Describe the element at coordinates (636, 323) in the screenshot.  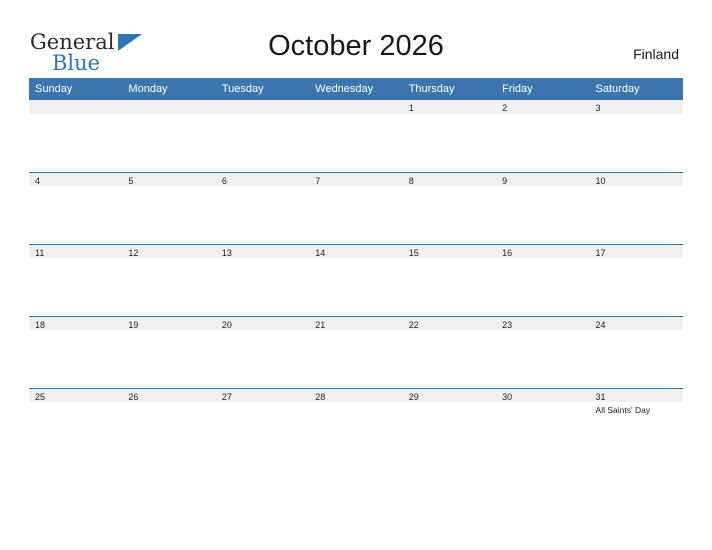
I see `day-number: 24` at that location.